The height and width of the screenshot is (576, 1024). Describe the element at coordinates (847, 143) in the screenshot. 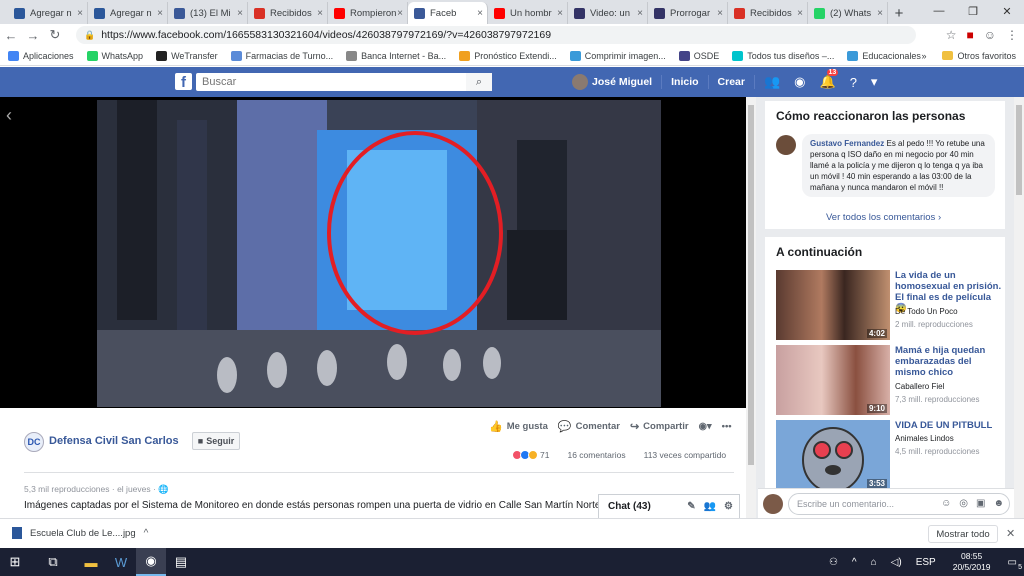

I see `comment-author: Gustavo Fernandez` at that location.